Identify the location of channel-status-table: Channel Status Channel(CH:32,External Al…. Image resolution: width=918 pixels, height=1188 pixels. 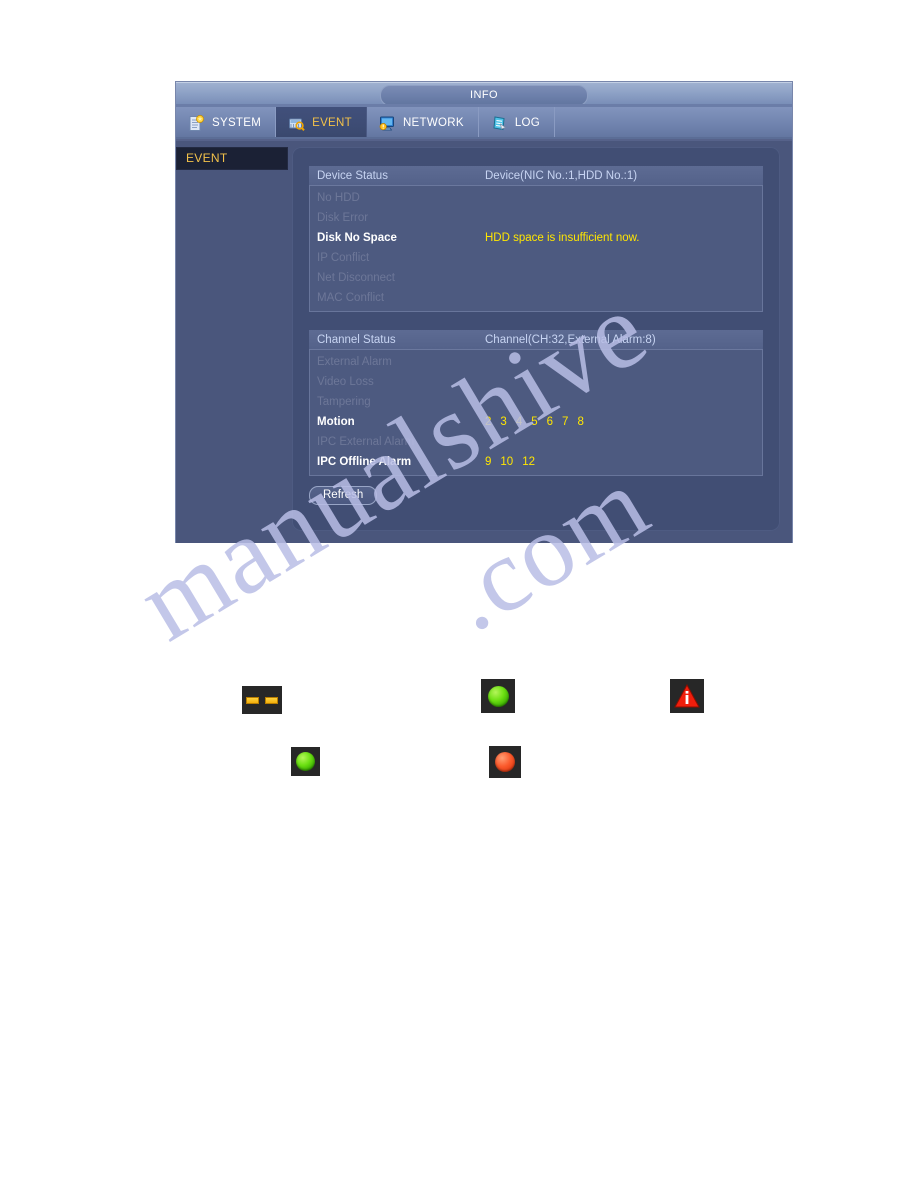
(536, 403).